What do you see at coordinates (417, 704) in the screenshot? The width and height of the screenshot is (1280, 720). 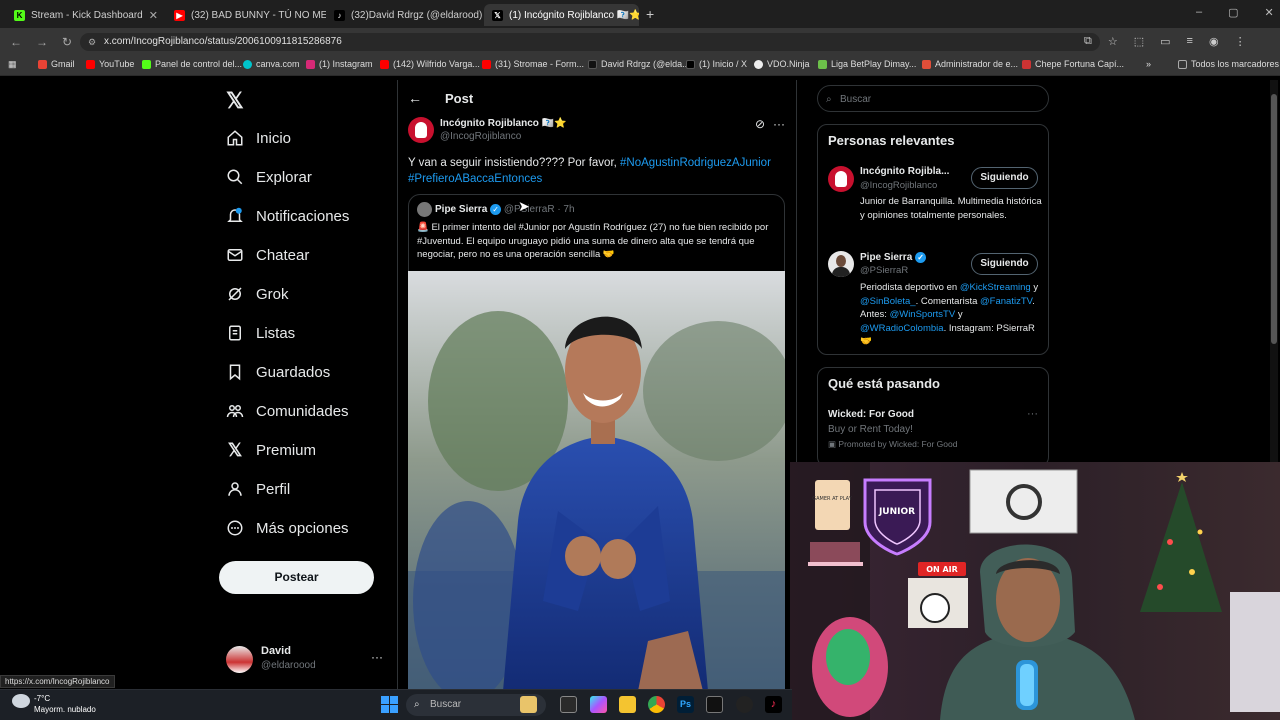 I see `search-icon: ⌕` at bounding box center [417, 704].